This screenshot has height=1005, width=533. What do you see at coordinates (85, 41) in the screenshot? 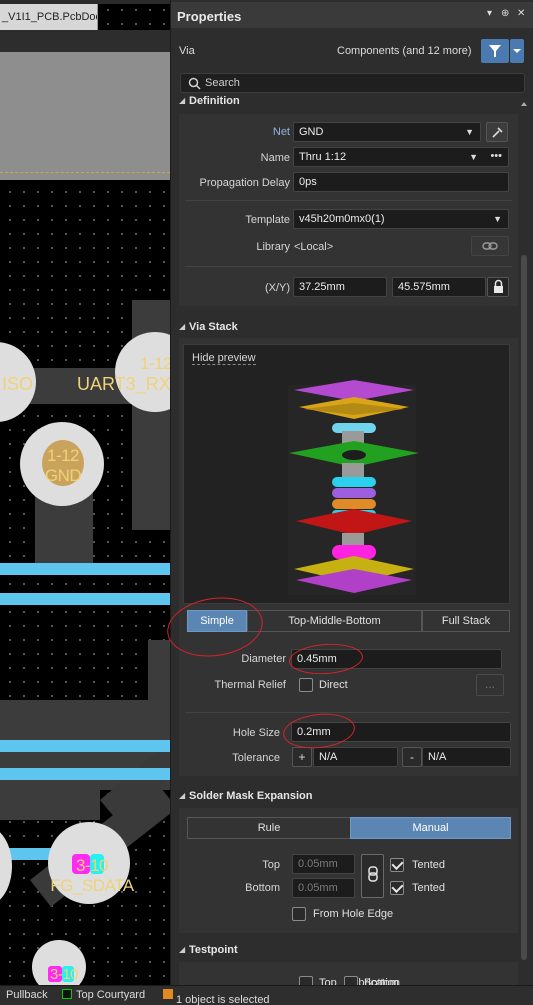
I see `pcb-top-strip` at bounding box center [85, 41].